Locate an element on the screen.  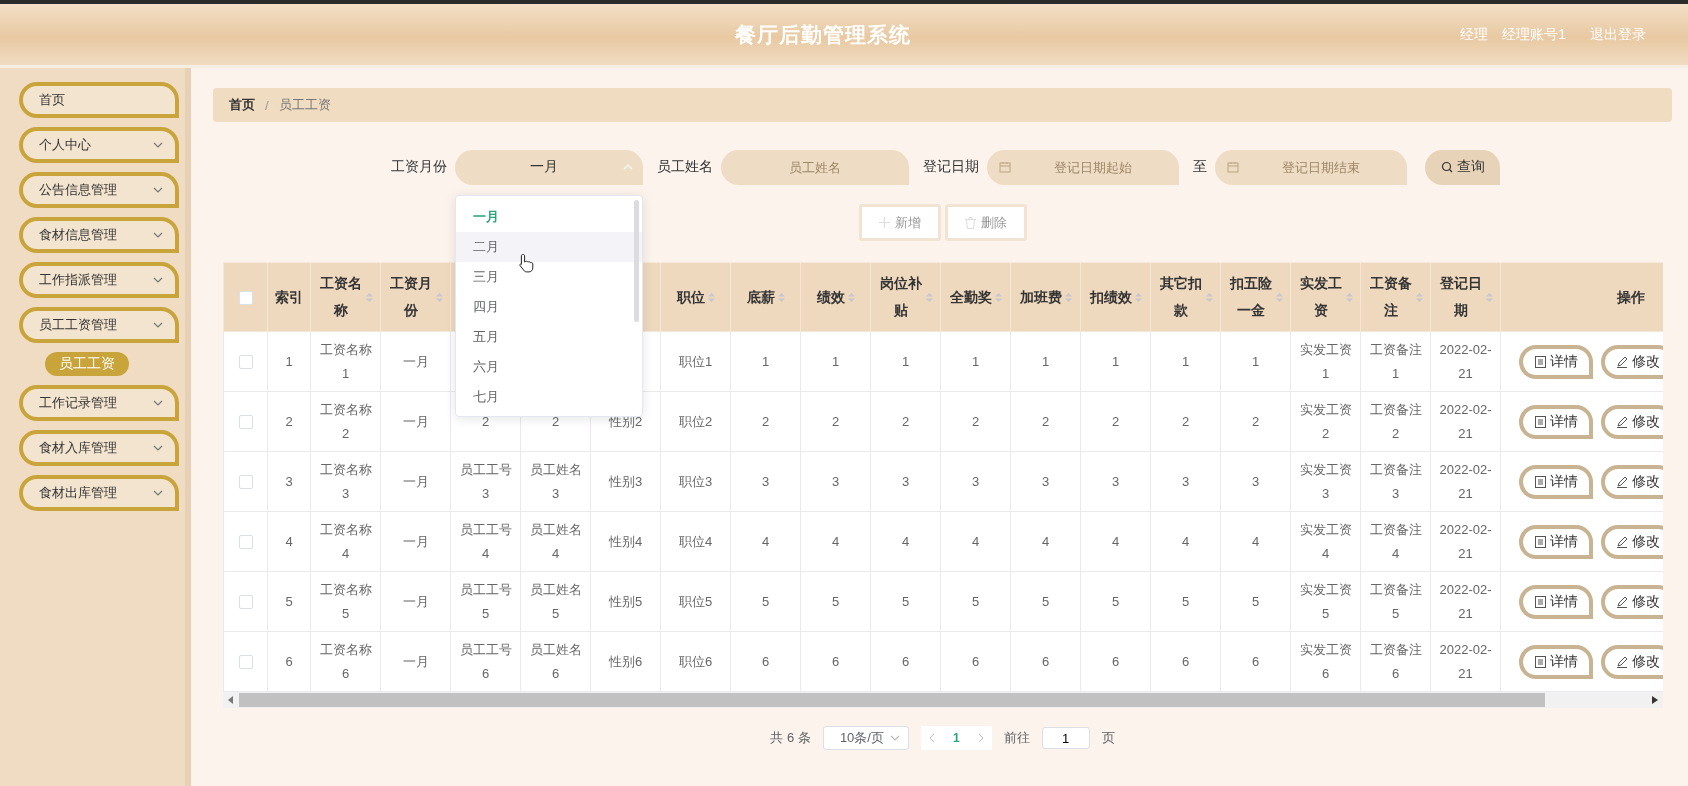
horizontal-scrollbar is located at coordinates (943, 700).